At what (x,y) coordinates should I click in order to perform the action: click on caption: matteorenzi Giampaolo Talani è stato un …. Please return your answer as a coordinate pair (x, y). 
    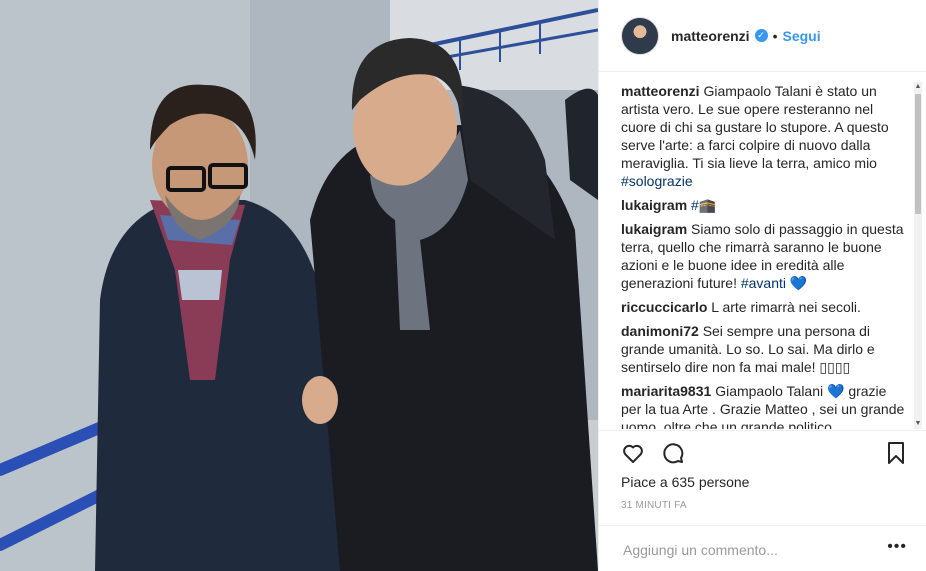
    Looking at the image, I should click on (765, 136).